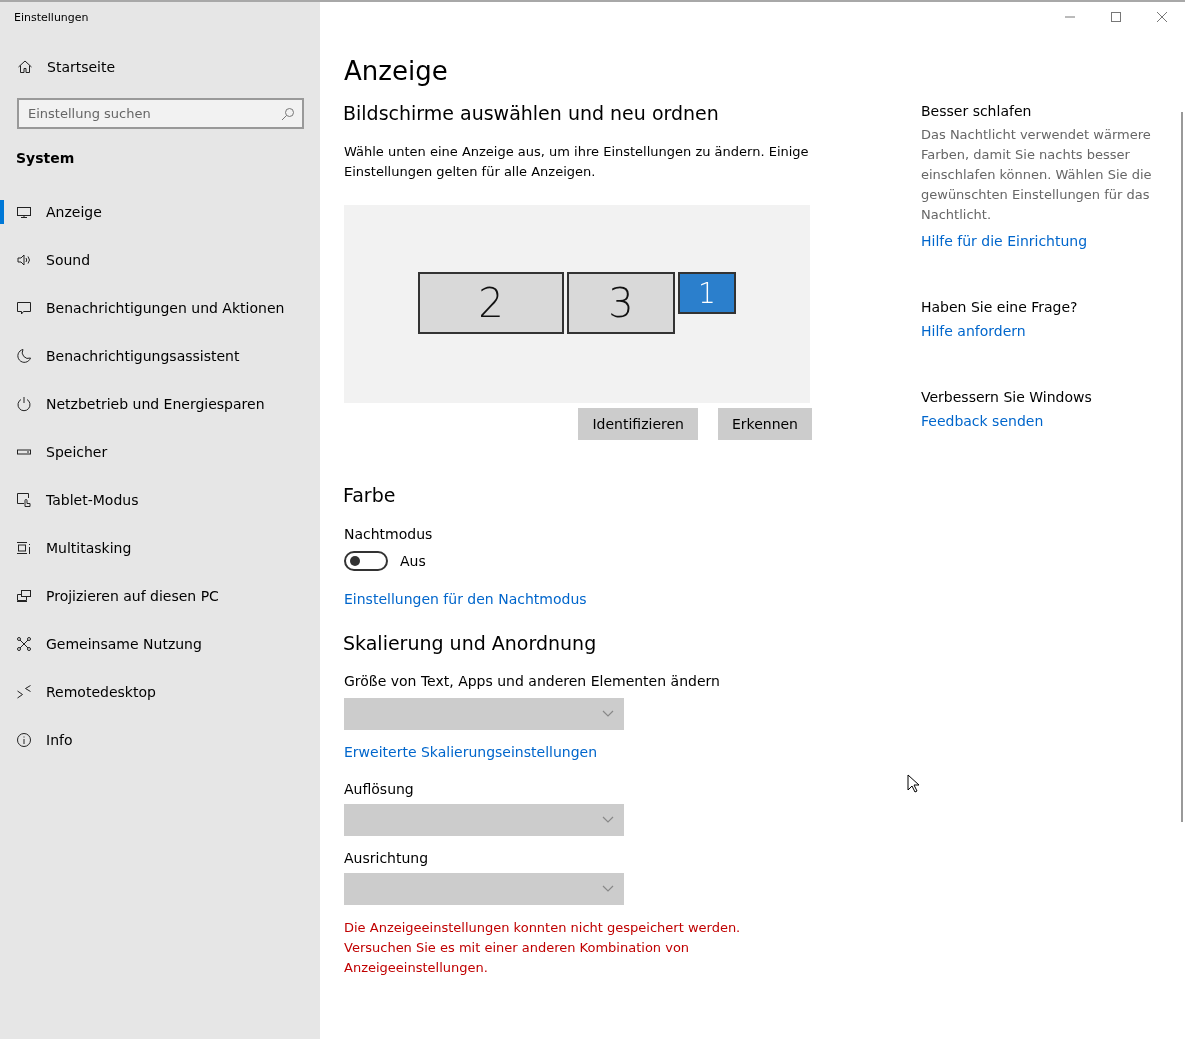 Image resolution: width=1185 pixels, height=1039 pixels. I want to click on sidebar-item: Remotedesktop, so click(160, 692).